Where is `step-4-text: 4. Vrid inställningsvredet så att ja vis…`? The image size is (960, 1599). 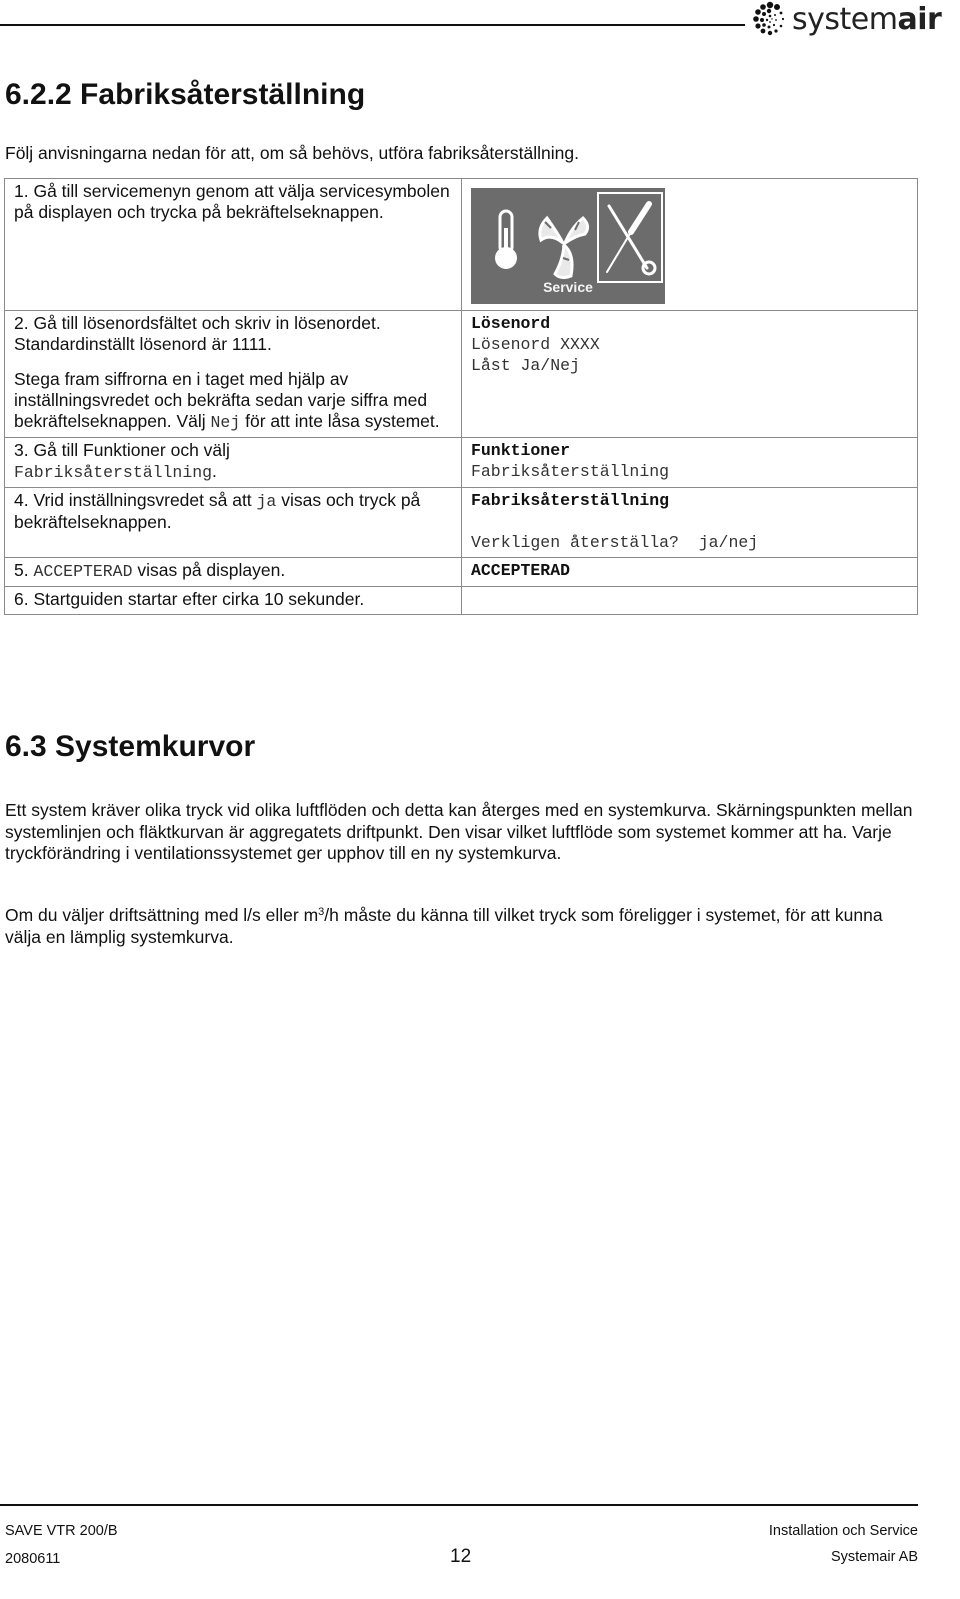 step-4-text: 4. Vrid inställningsvredet så att ja vis… is located at coordinates (233, 522).